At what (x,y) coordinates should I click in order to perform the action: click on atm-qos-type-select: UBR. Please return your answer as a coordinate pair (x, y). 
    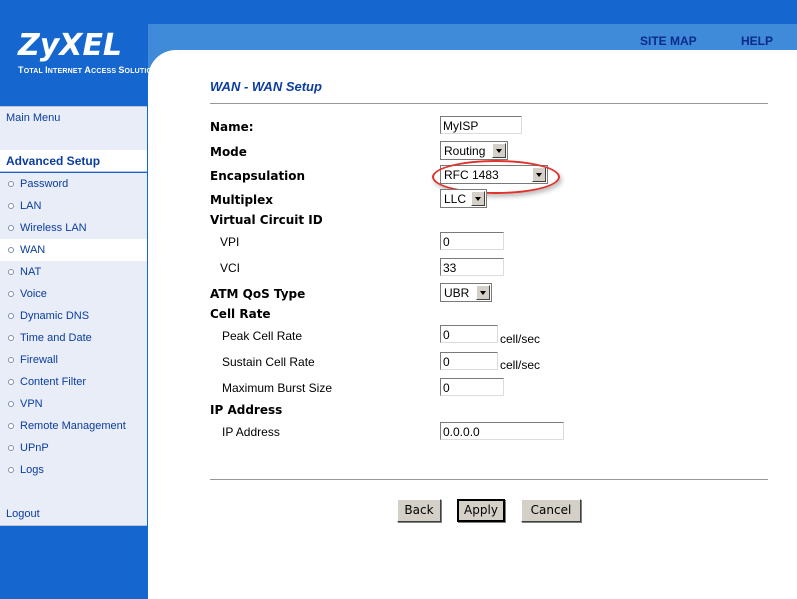
    Looking at the image, I should click on (466, 292).